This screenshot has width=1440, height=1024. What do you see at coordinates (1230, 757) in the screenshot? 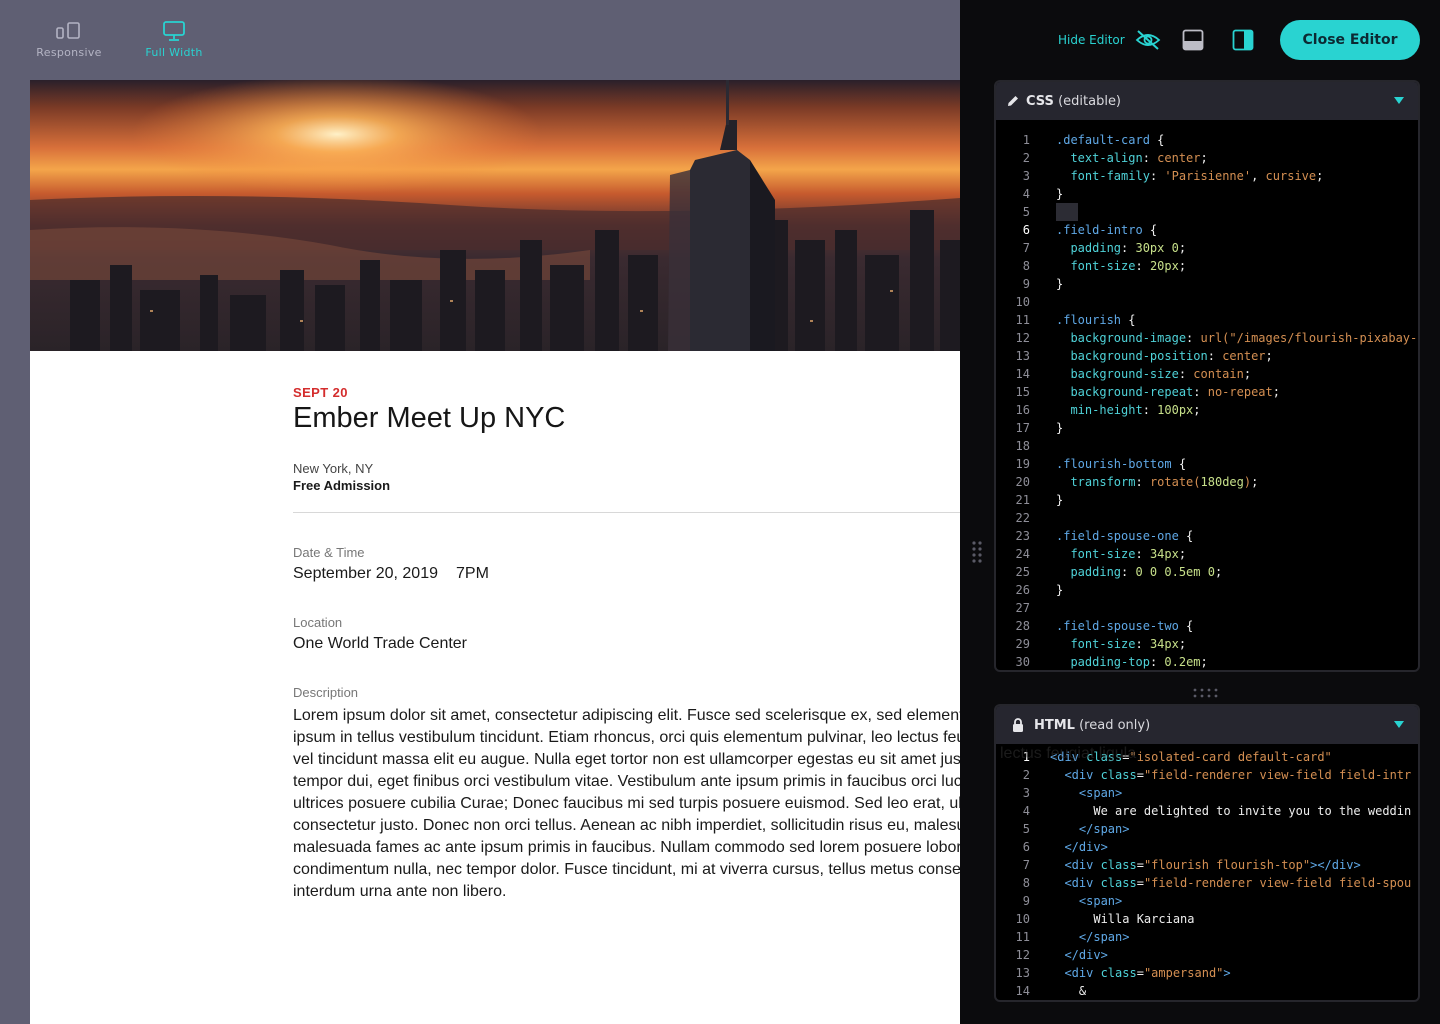
I see `code-token: "isolated-card default-card"` at bounding box center [1230, 757].